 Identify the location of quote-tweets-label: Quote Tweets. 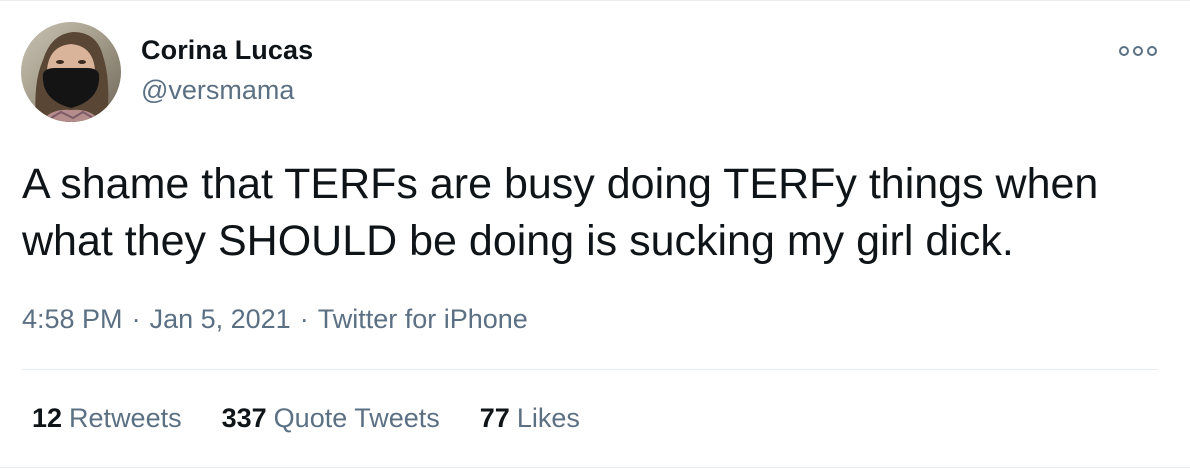
(356, 418).